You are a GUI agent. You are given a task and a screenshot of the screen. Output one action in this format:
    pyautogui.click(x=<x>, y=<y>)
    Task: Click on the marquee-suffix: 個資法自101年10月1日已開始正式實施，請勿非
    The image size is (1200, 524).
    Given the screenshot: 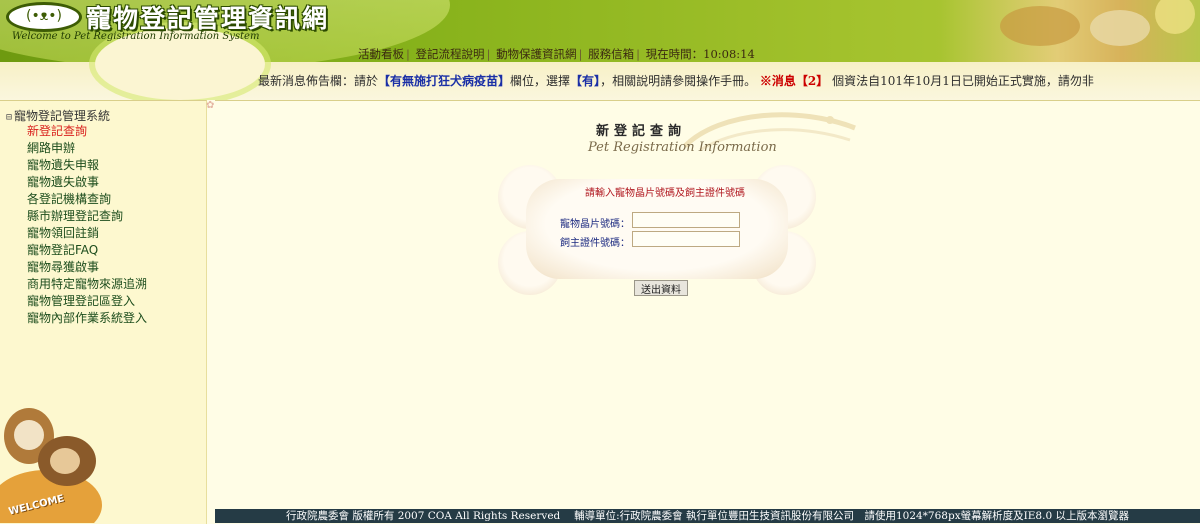 What is the action you would take?
    pyautogui.click(x=961, y=81)
    